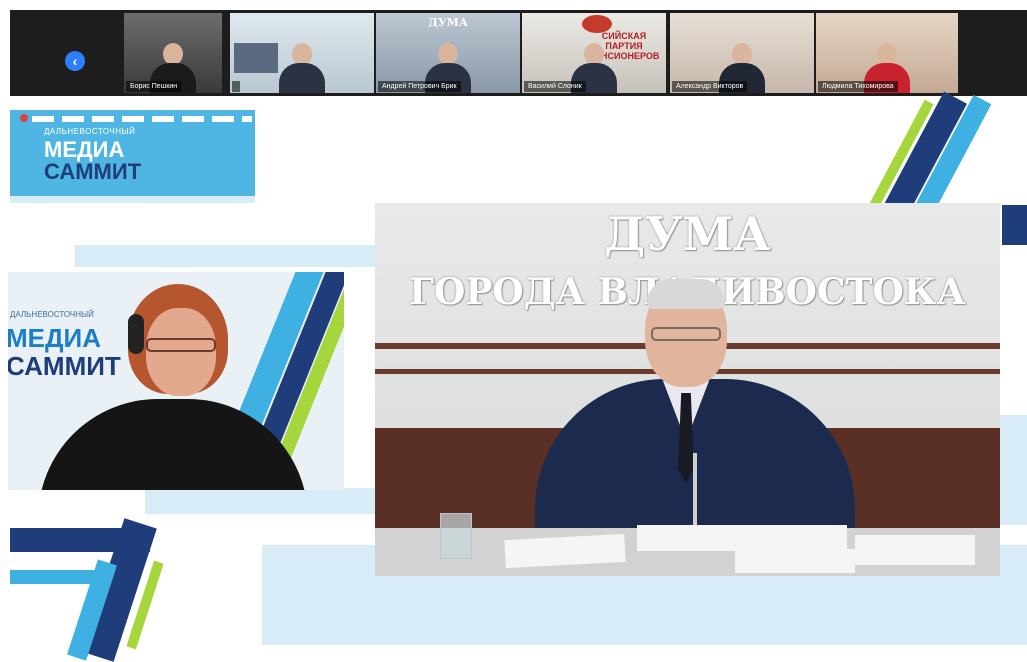  Describe the element at coordinates (555, 86) in the screenshot. I see `participant-name: Василий Слоник` at that location.